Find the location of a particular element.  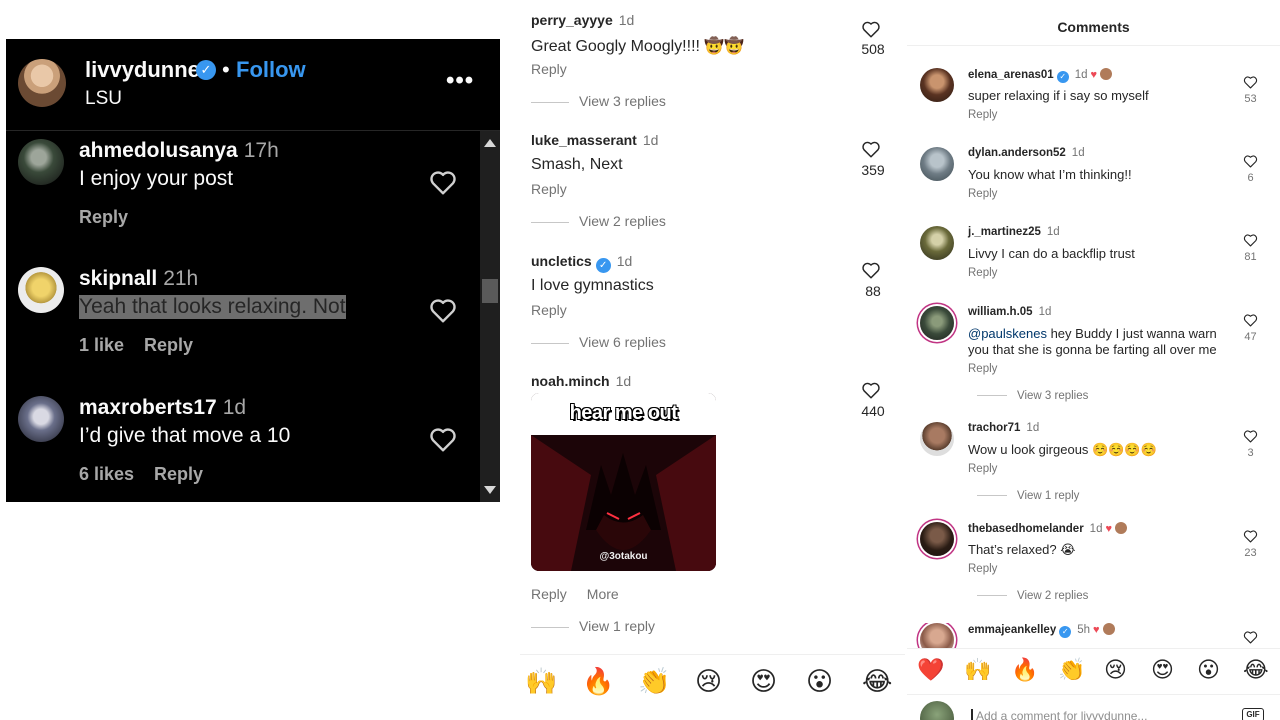

comment-username: dylan.anderson52 1d is located at coordinates (1026, 153).